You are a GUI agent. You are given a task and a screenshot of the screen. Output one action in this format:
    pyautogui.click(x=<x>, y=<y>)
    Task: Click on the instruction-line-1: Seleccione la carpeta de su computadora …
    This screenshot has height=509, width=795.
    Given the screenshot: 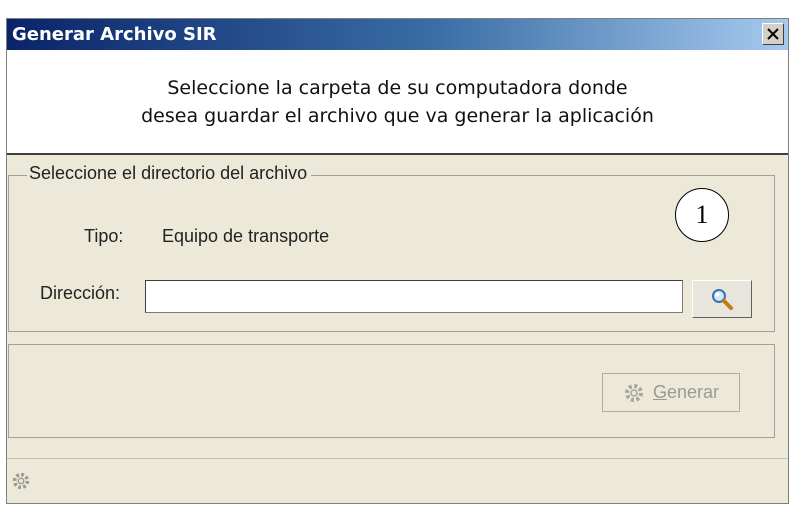 What is the action you would take?
    pyautogui.click(x=397, y=87)
    